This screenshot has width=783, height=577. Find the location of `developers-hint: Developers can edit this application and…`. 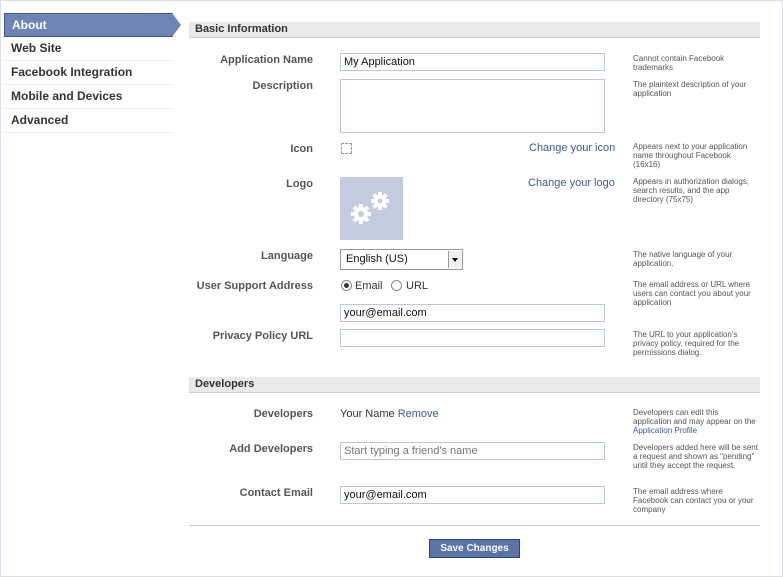

developers-hint: Developers can edit this application and… is located at coordinates (695, 421).